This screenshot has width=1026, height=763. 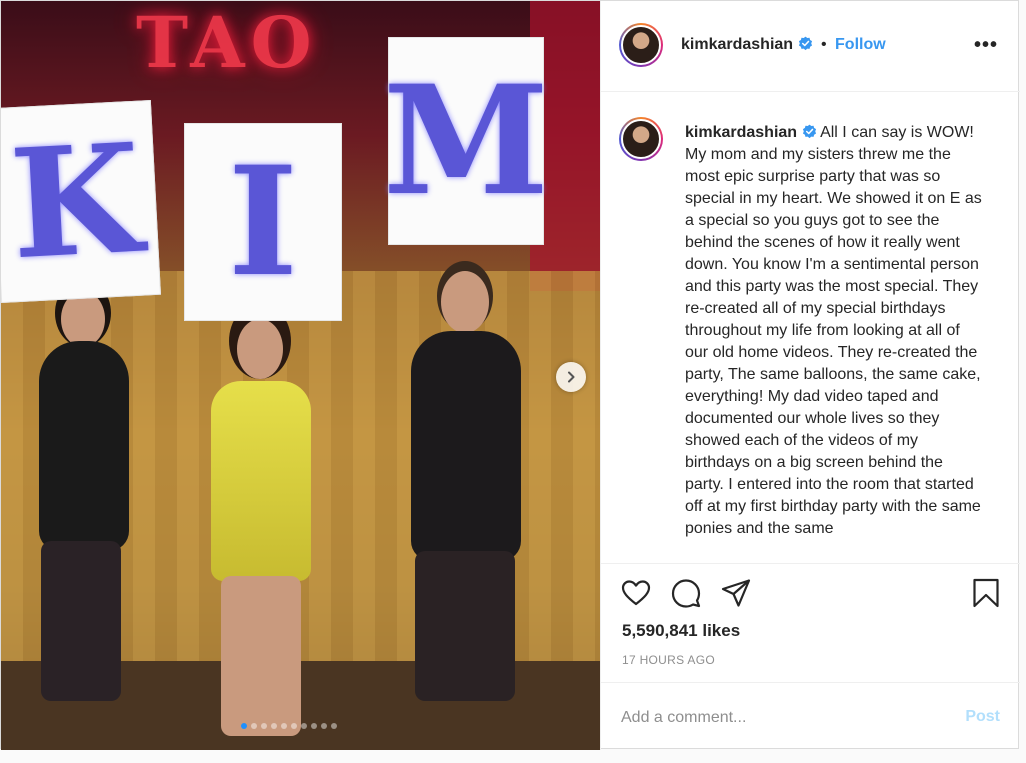 I want to click on heart-icon, so click(x=636, y=593).